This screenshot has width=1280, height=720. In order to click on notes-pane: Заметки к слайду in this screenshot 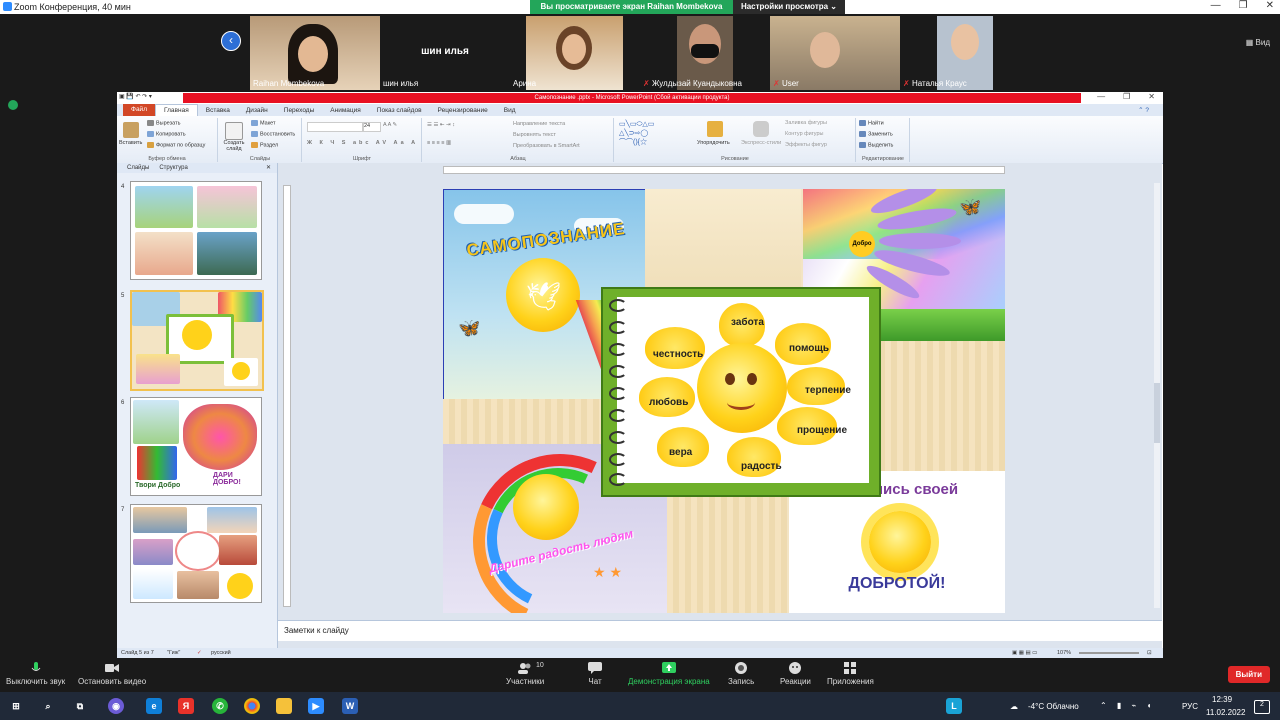, I will do `click(720, 630)`.